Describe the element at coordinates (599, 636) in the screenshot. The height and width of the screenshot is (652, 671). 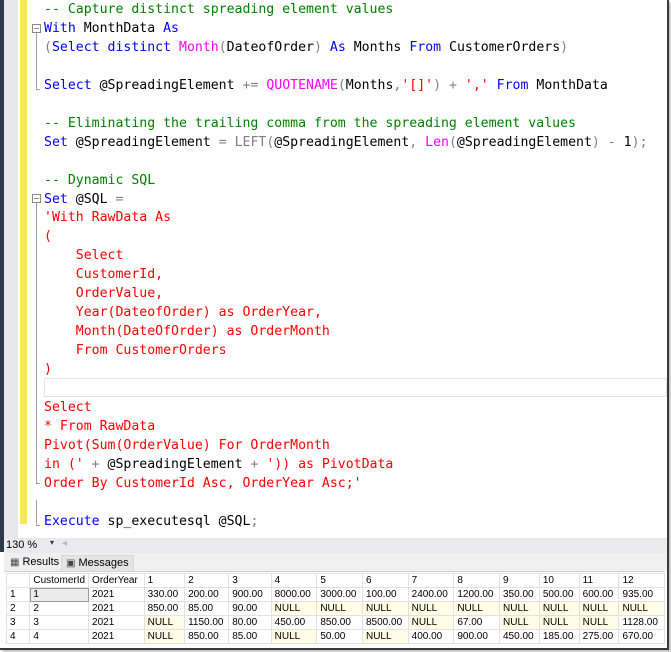
I see `table-cell: 275.00` at that location.